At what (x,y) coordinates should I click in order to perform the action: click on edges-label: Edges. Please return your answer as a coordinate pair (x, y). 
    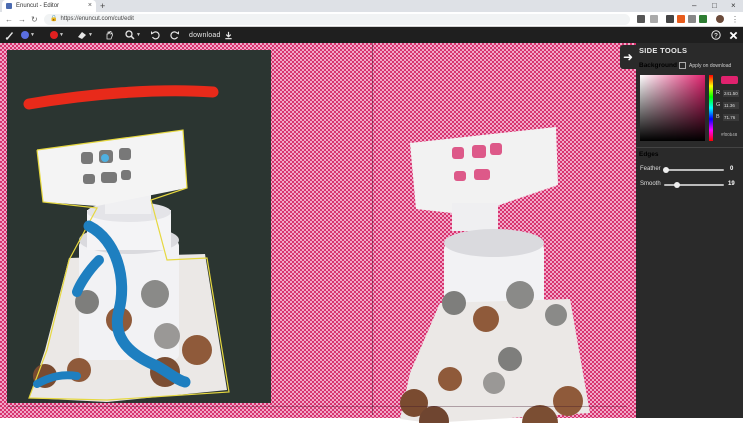
    Looking at the image, I should click on (649, 154).